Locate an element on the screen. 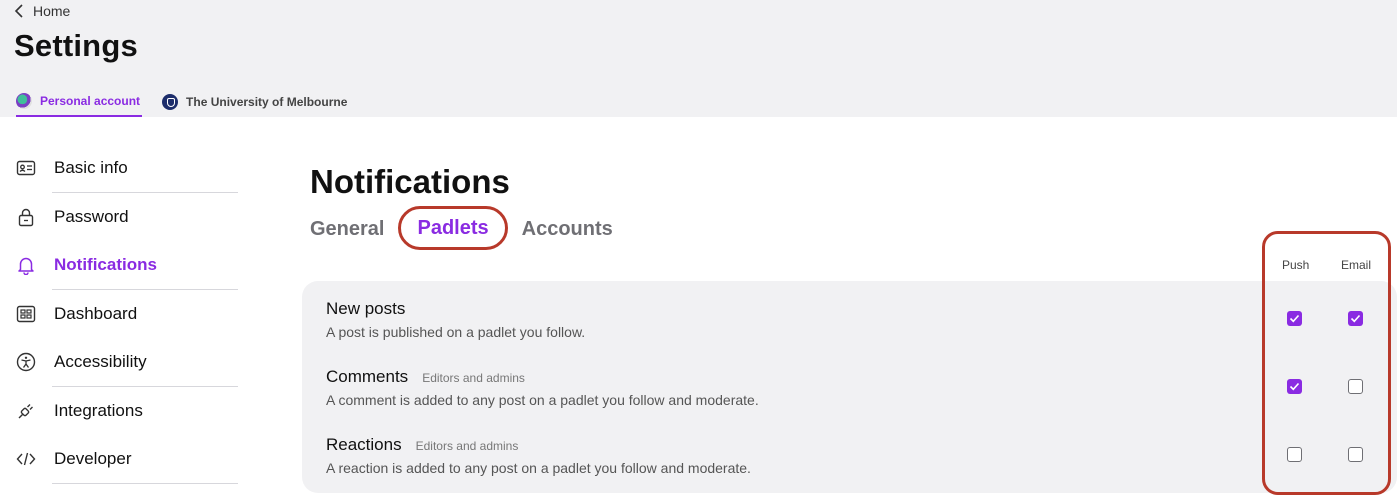 The height and width of the screenshot is (500, 1397). back-label: Home is located at coordinates (52, 11).